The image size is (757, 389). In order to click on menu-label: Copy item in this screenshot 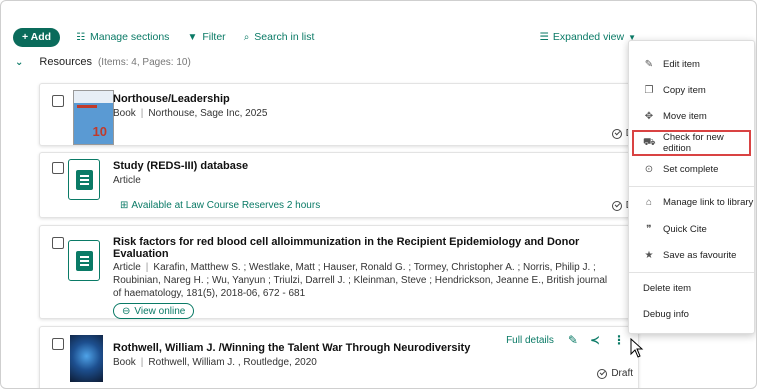, I will do `click(684, 90)`.